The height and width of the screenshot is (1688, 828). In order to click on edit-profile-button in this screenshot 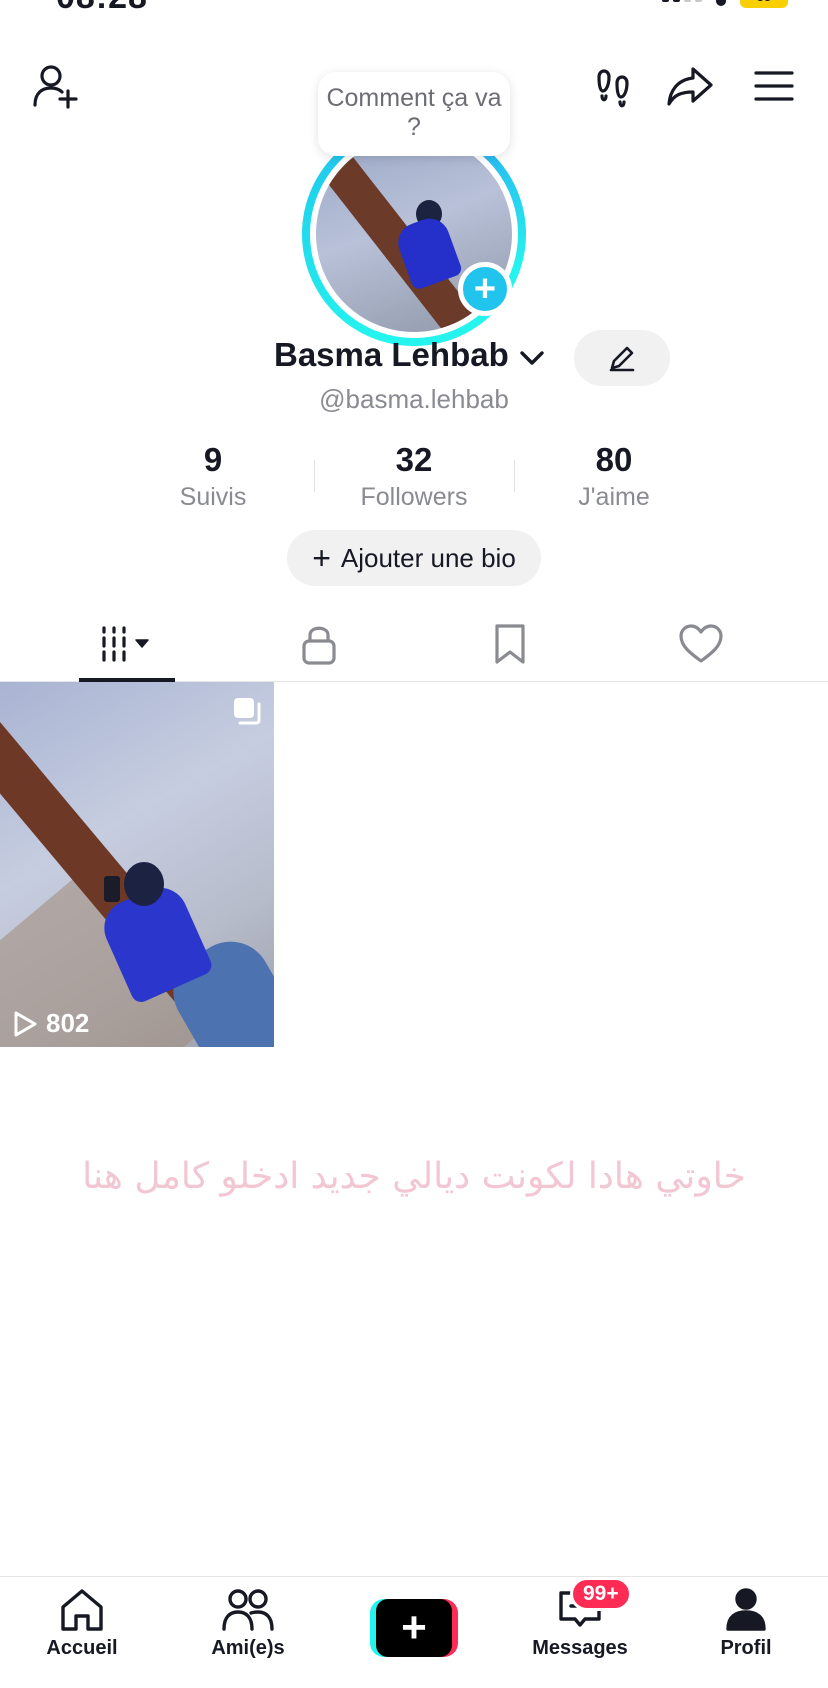, I will do `click(622, 358)`.